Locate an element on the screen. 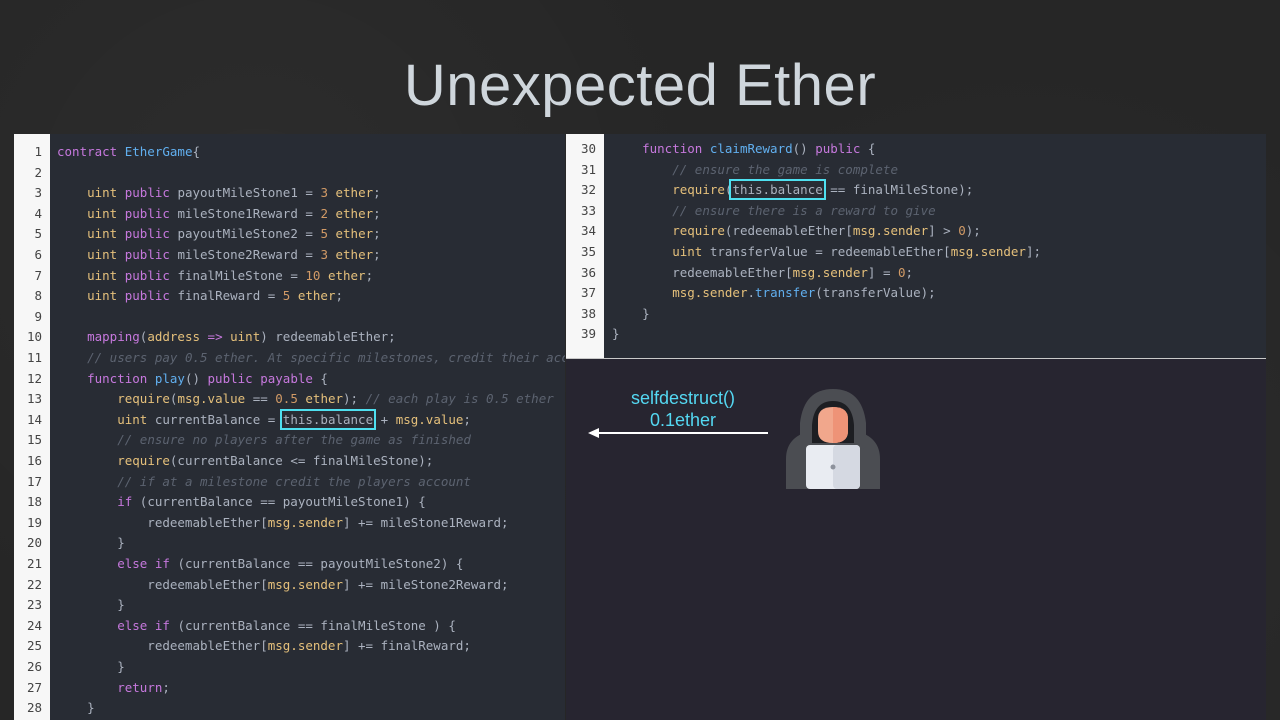  code-text: return; is located at coordinates (113, 688).